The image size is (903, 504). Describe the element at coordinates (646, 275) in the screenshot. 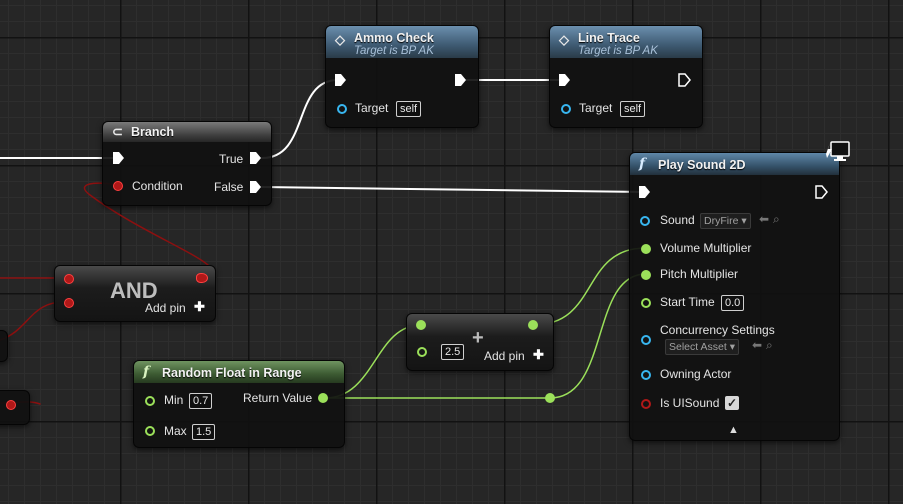

I see `play-sound-pitch-pin` at that location.